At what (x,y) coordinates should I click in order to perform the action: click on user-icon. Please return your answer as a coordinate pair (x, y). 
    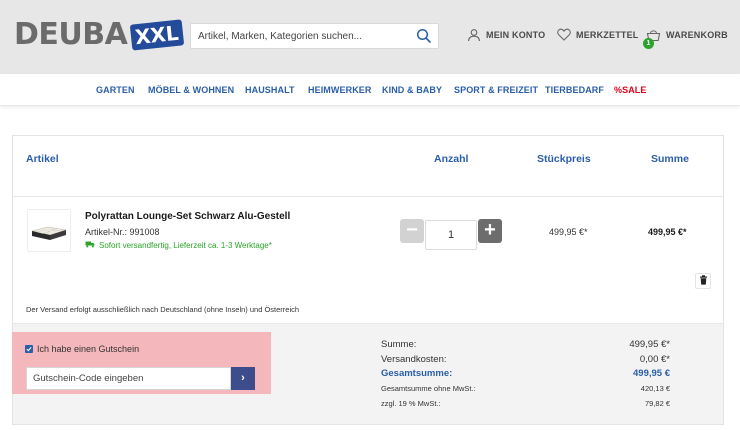
    Looking at the image, I should click on (474, 35).